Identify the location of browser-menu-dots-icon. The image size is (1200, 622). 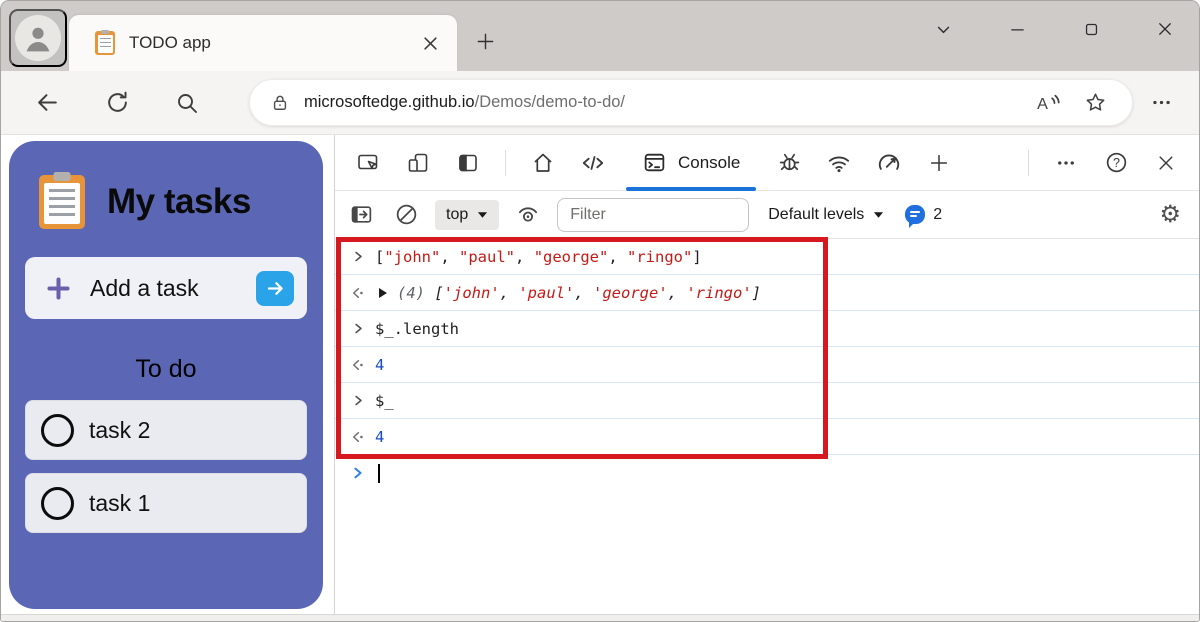
(1161, 103).